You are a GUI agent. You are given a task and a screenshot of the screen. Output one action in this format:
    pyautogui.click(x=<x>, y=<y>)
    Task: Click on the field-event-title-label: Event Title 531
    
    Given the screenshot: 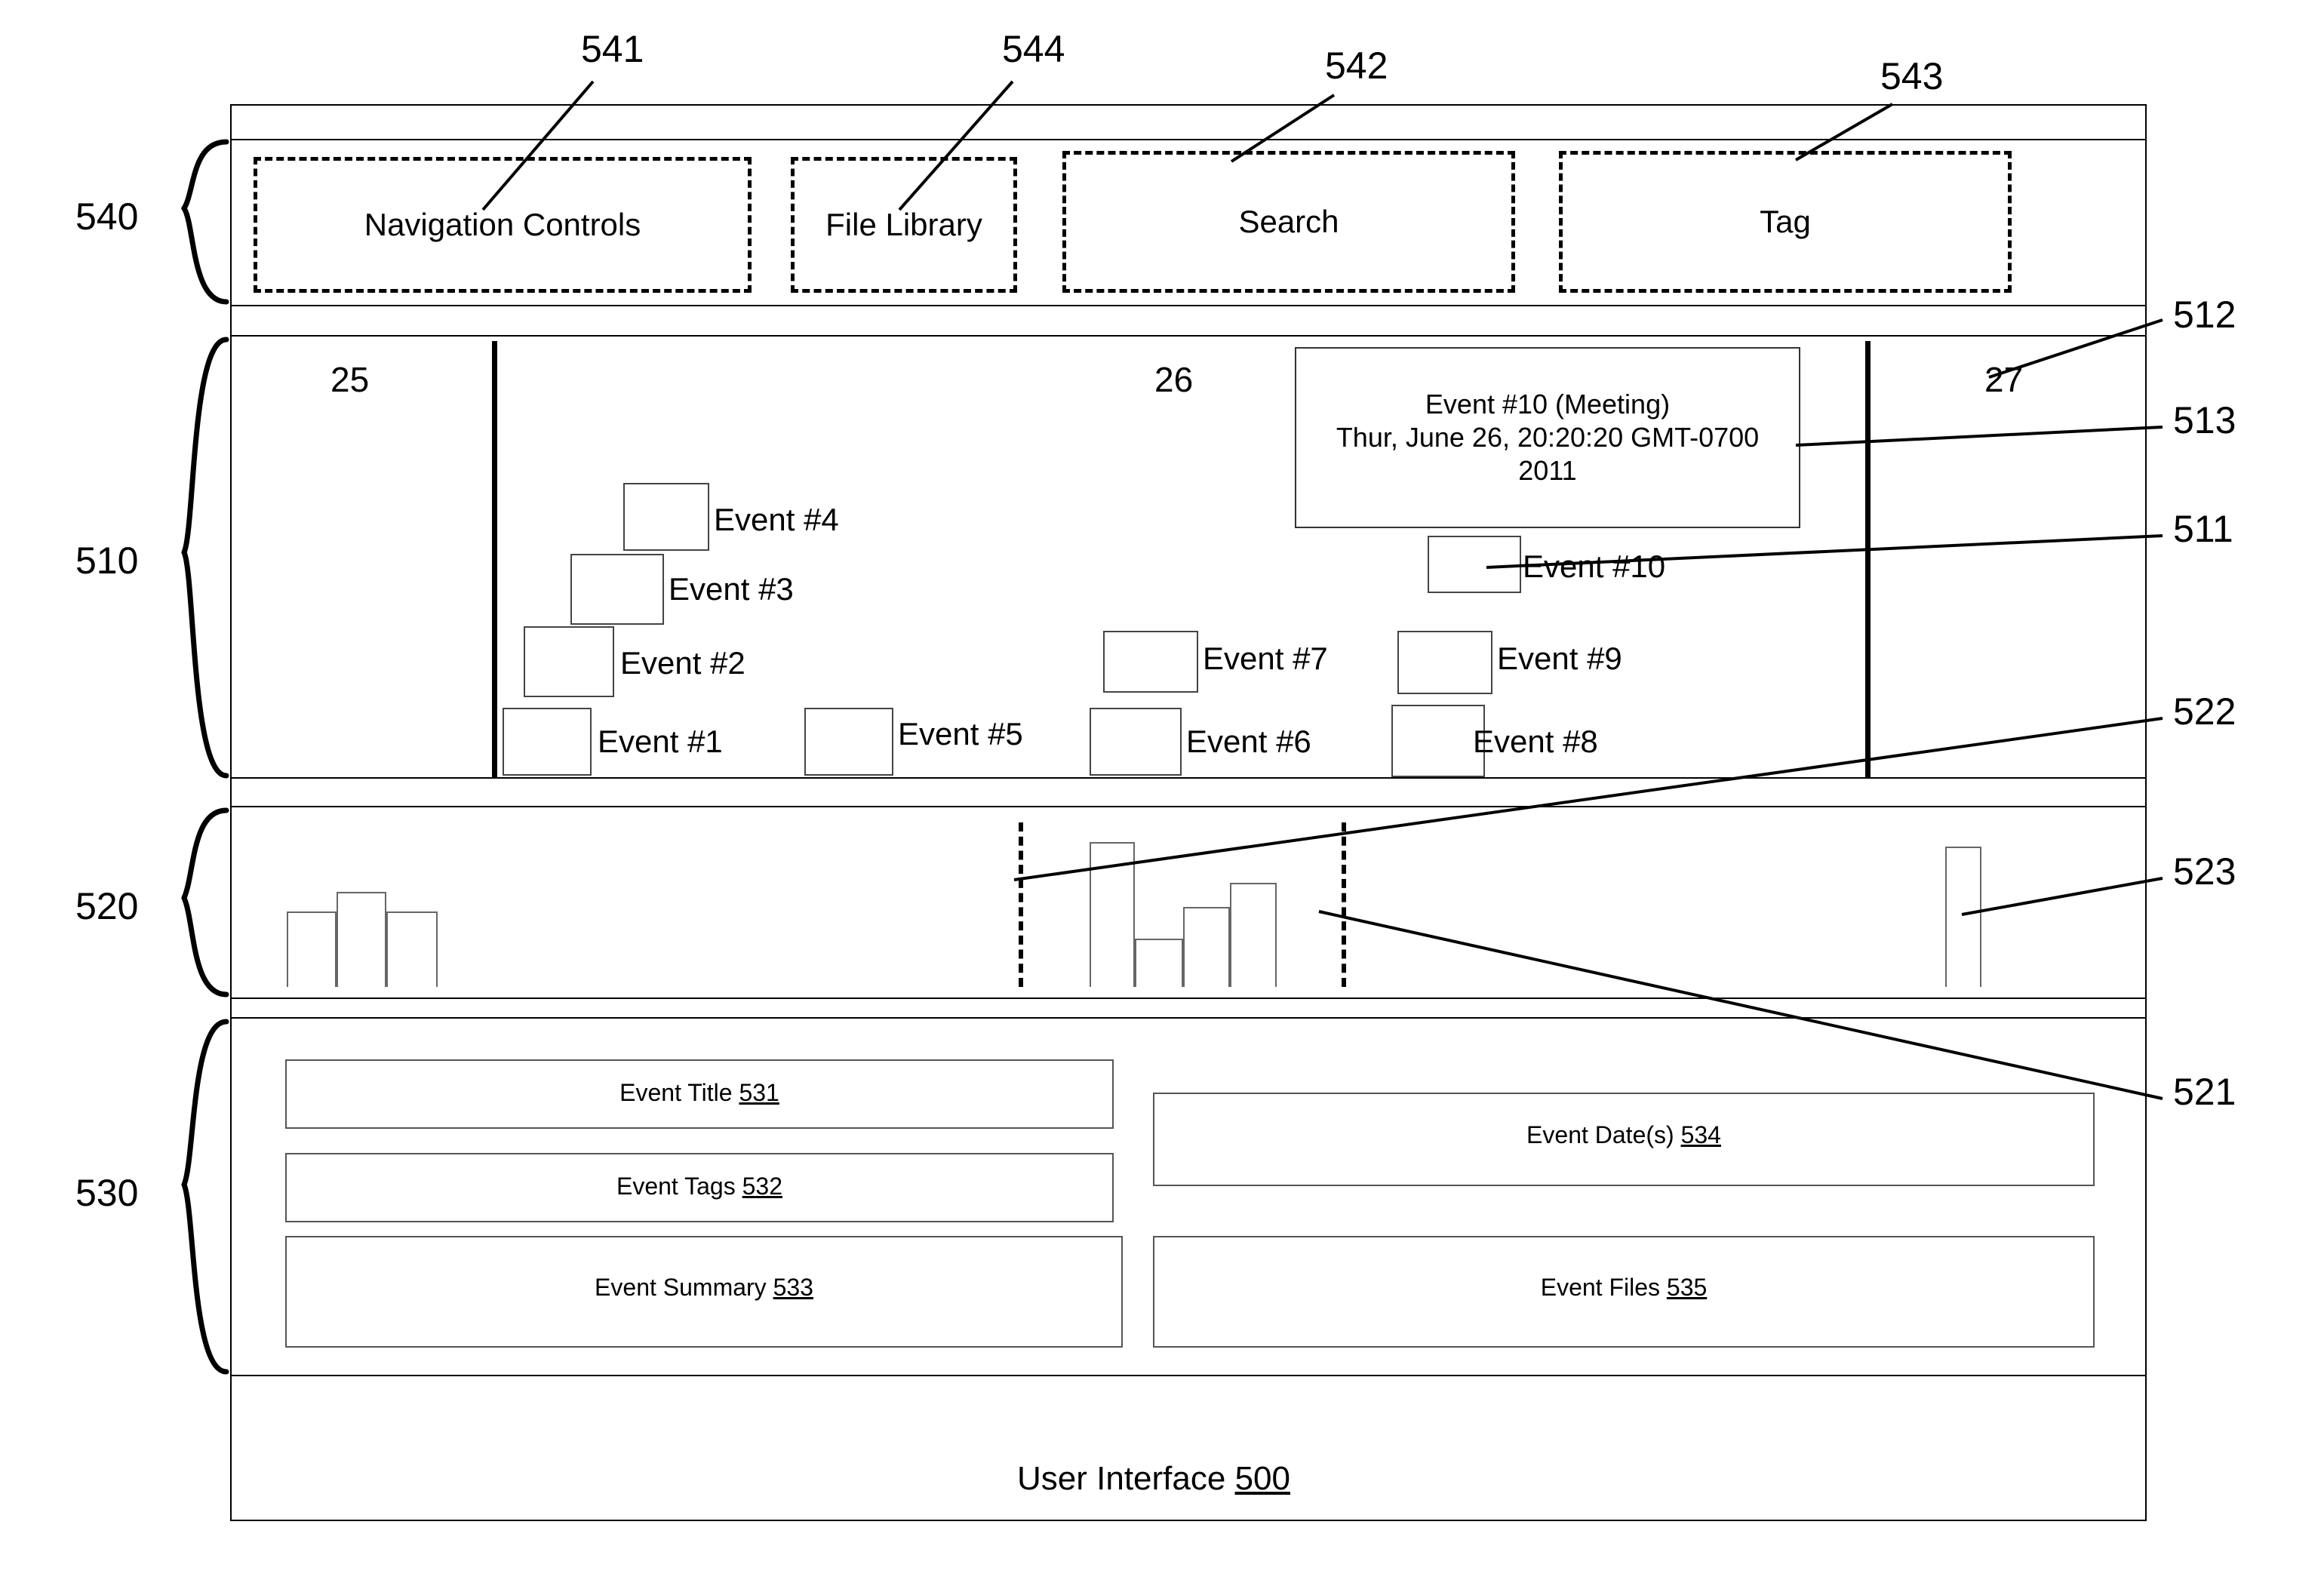 What is the action you would take?
    pyautogui.click(x=699, y=1092)
    